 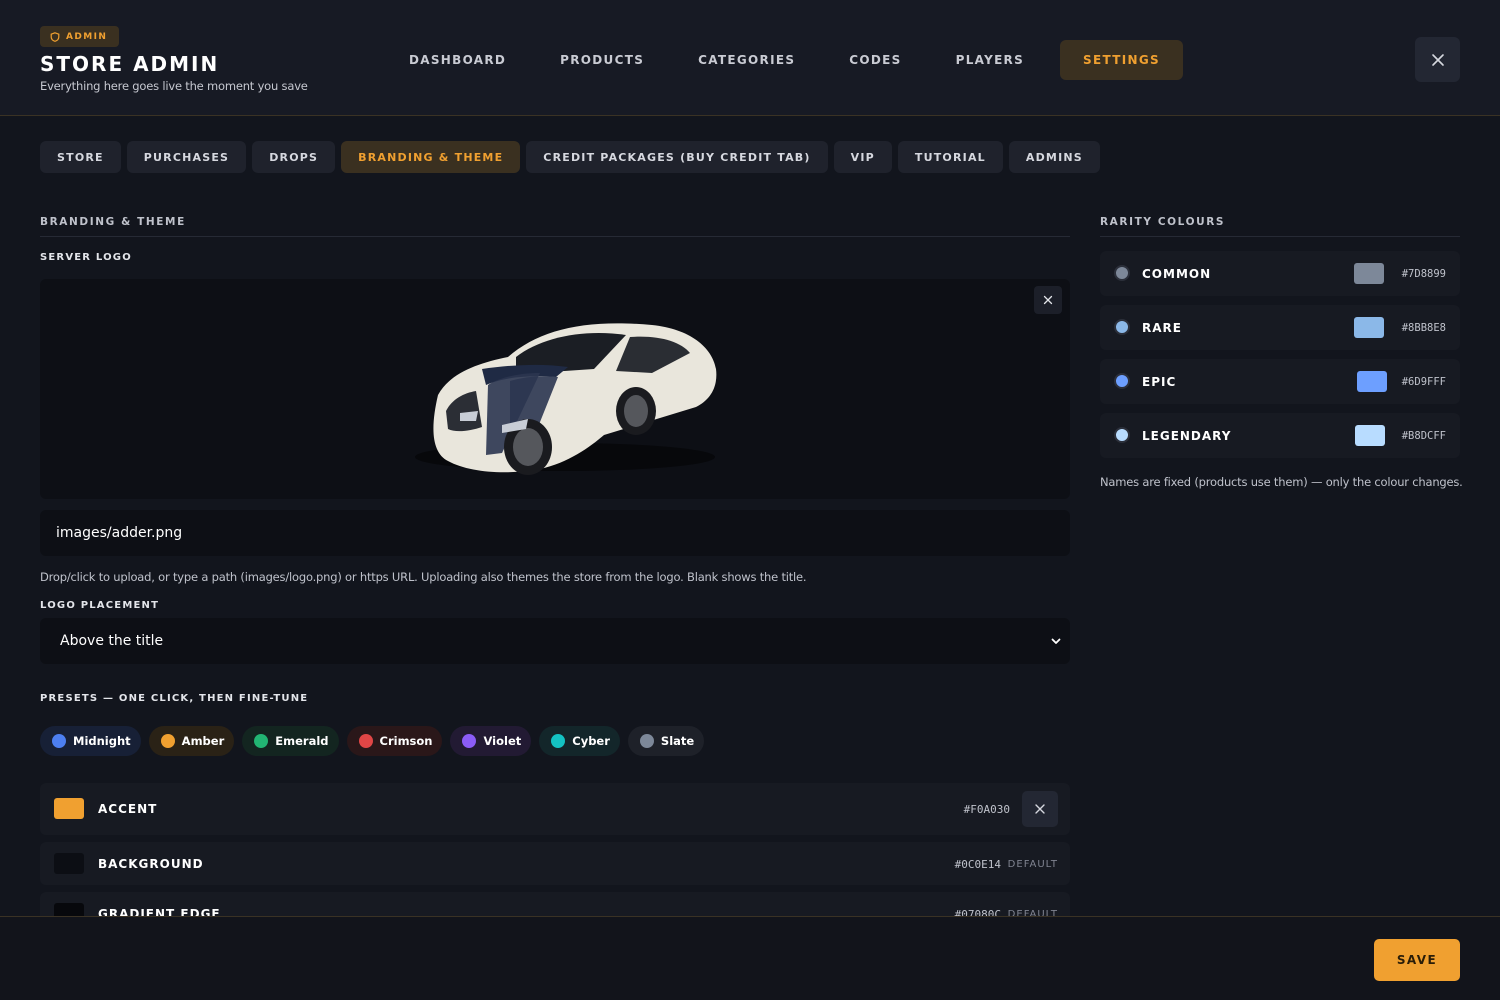 I want to click on rarity-name: COMMON, so click(x=1177, y=274).